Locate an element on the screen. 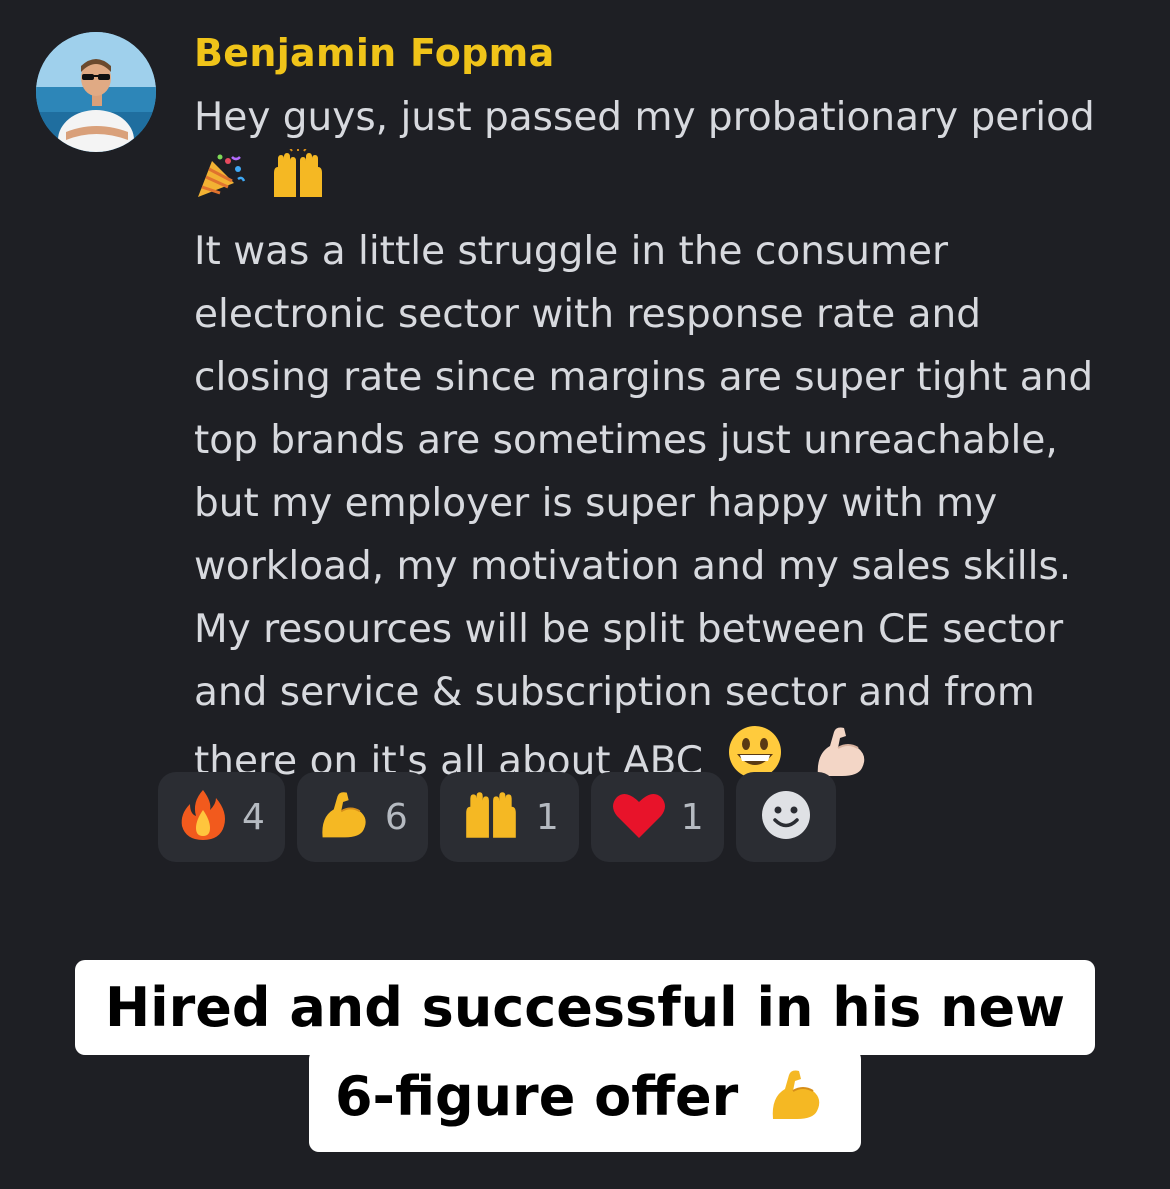 The height and width of the screenshot is (1189, 1170). reaction-flexed-biceps: 6 is located at coordinates (362, 817).